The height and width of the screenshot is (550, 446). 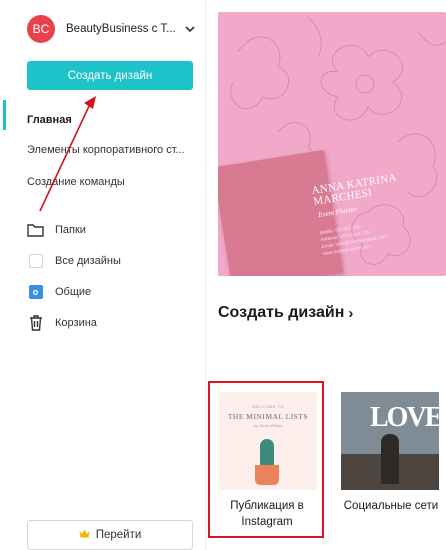 I want to click on go-pro-button: Перейти, so click(x=110, y=535).